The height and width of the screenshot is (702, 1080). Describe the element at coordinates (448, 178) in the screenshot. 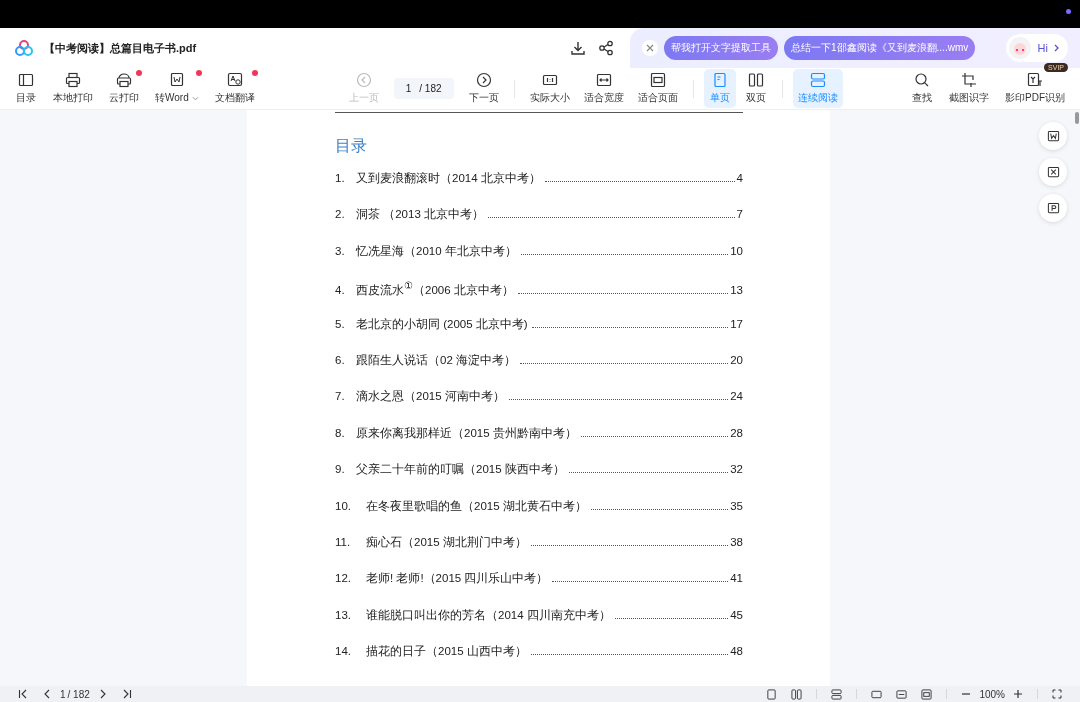

I see `entry-title: 又到麦浪翻滚时（2014 北京中考）` at that location.